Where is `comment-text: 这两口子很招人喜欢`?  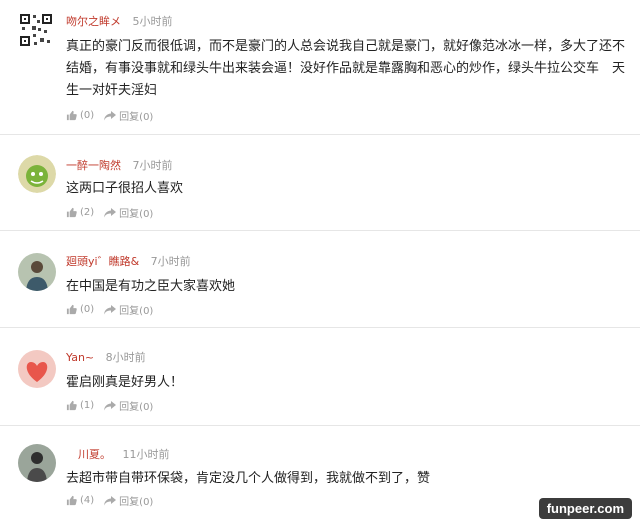
comment-text: 这两口子很招人喜欢 is located at coordinates (125, 188).